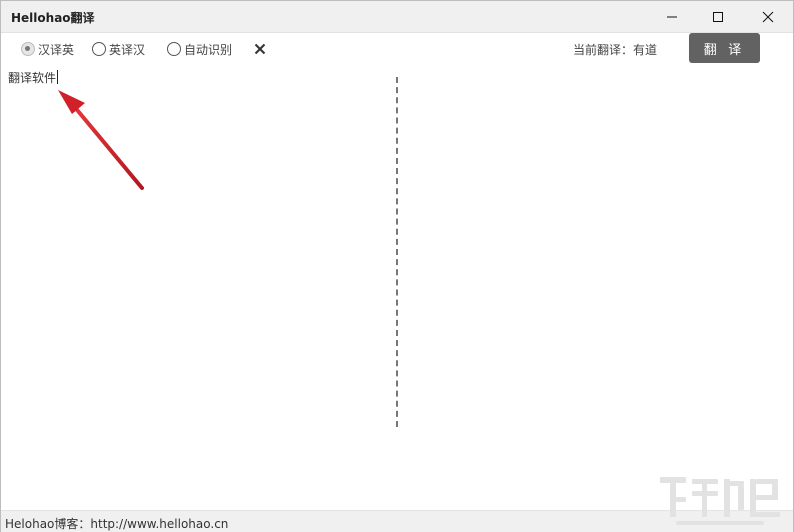  What do you see at coordinates (127, 49) in the screenshot?
I see `mode-label: 英译汉` at bounding box center [127, 49].